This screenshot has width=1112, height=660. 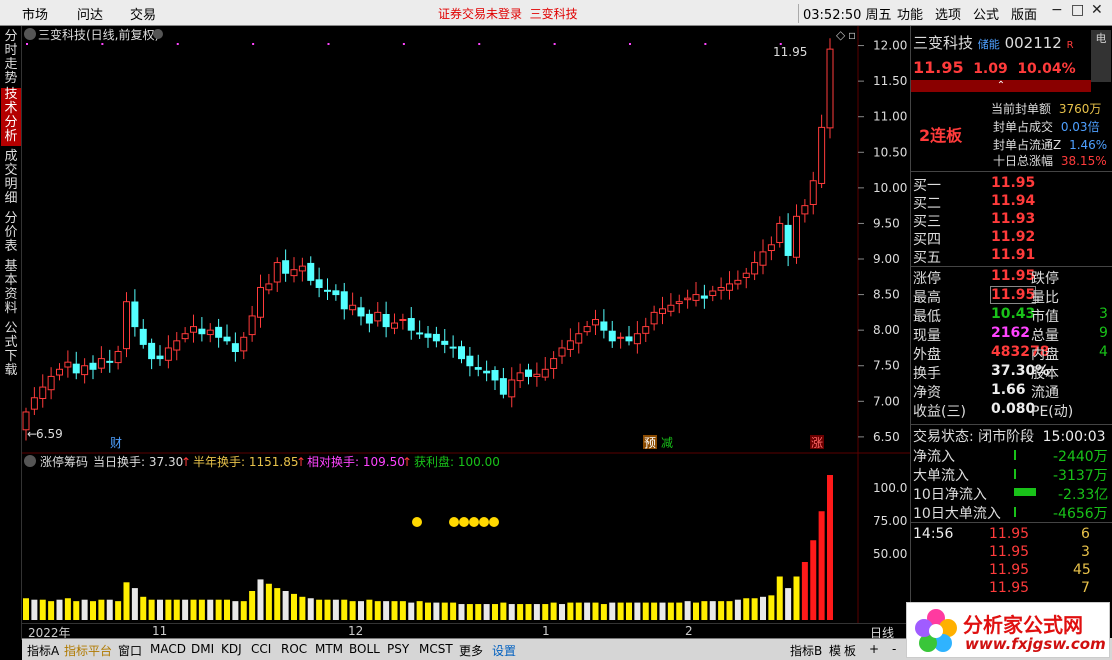 What do you see at coordinates (1013, 237) in the screenshot?
I see `bid-price: 11.92` at bounding box center [1013, 237].